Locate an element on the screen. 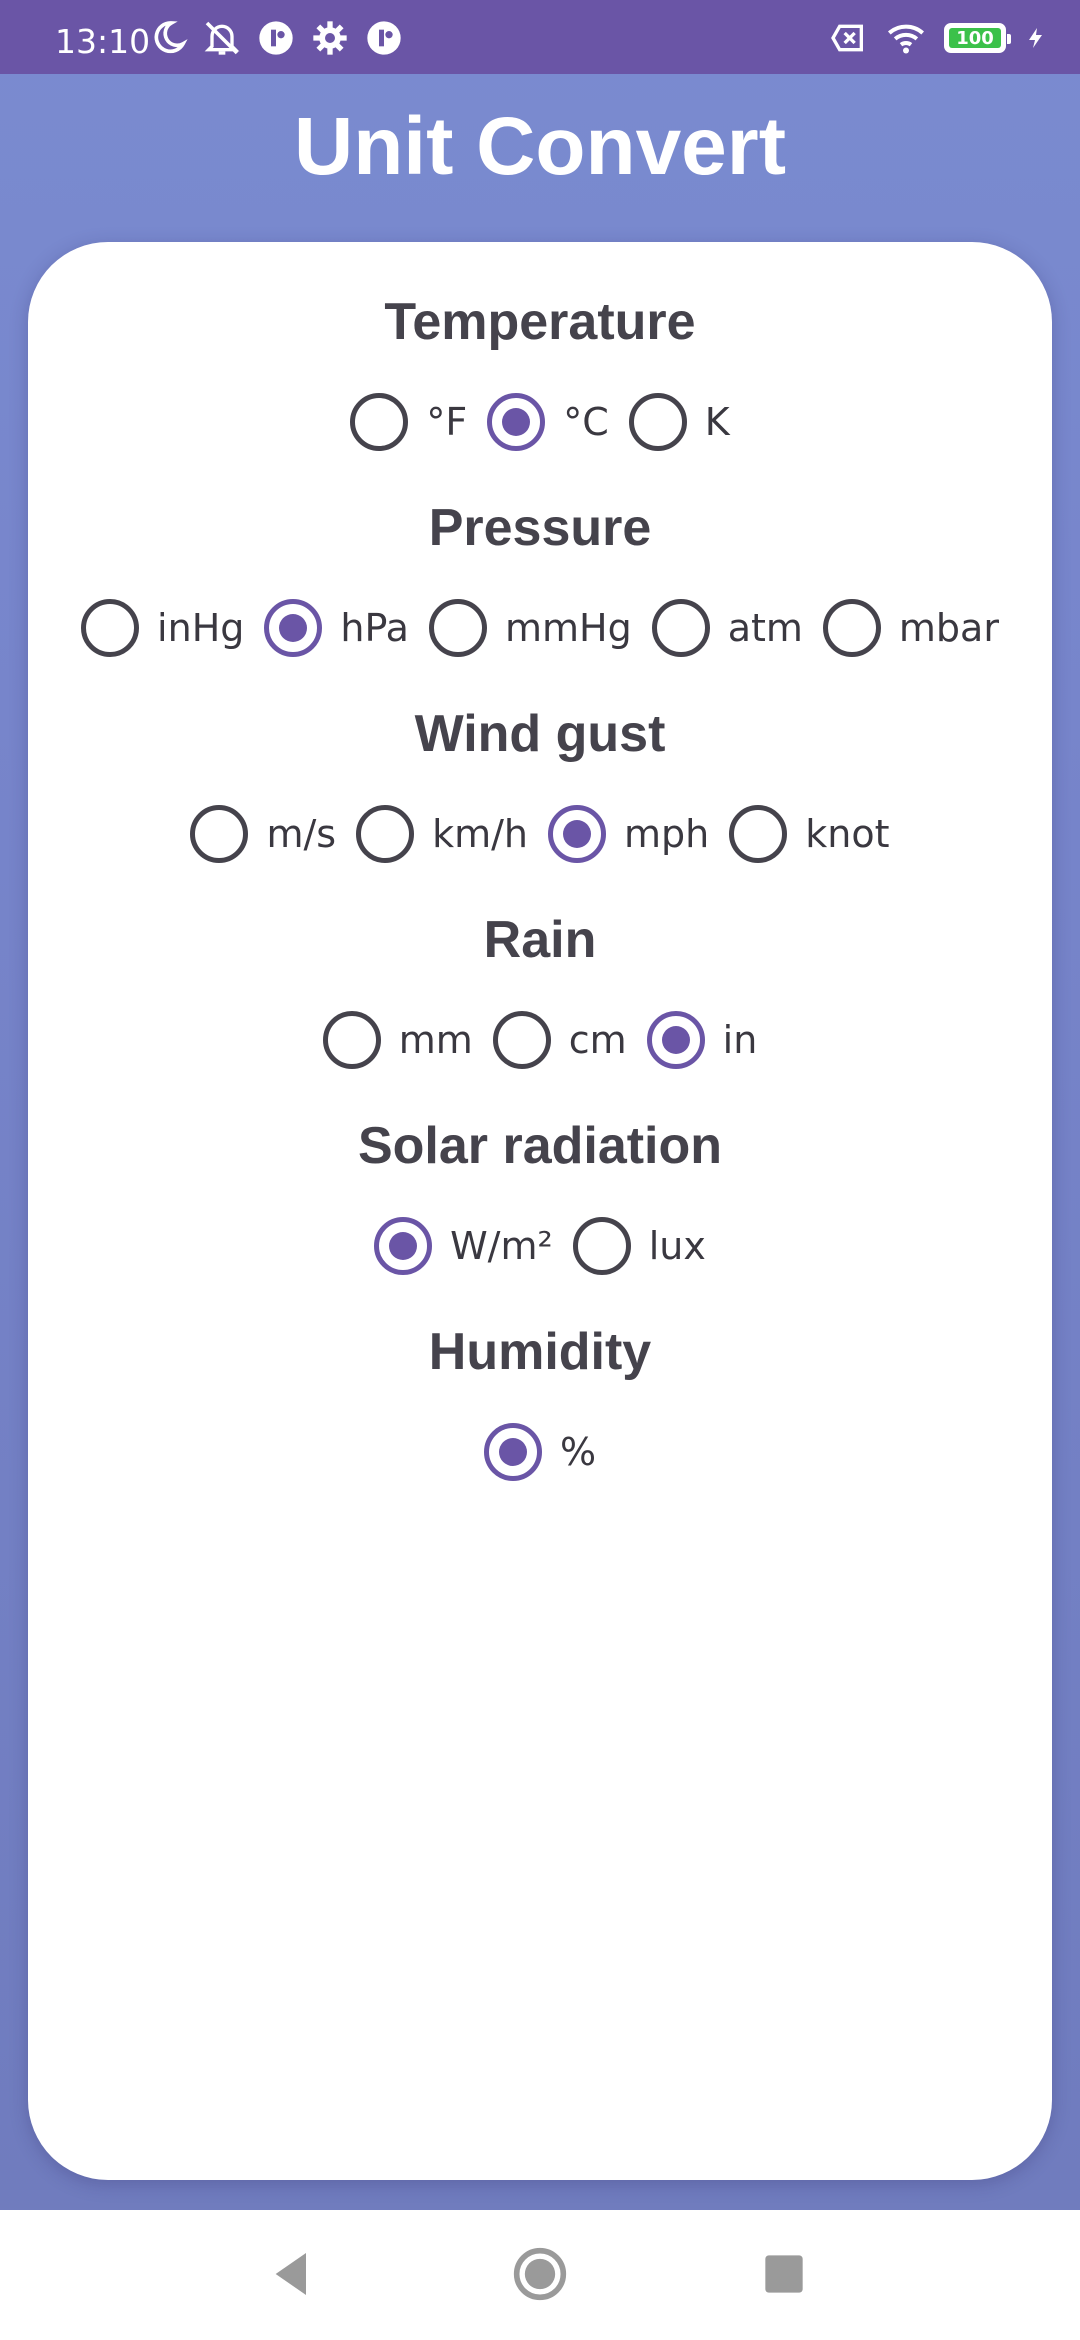  section-title-temperature: Temperature is located at coordinates (540, 322).